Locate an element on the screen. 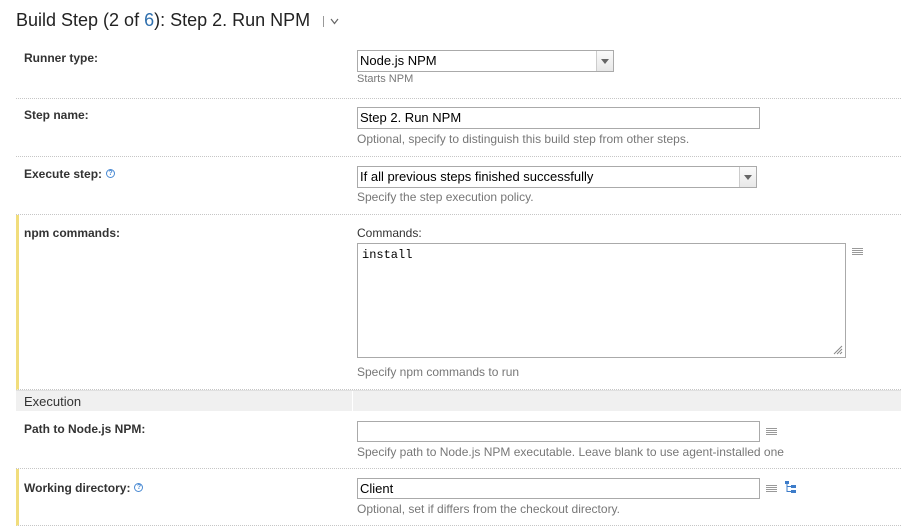 This screenshot has width=901, height=529. runner-type-hint: Starts NPM is located at coordinates (385, 79).